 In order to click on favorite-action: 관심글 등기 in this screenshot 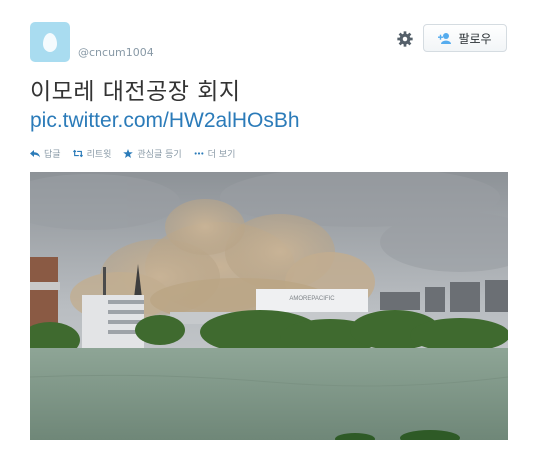, I will do `click(152, 153)`.